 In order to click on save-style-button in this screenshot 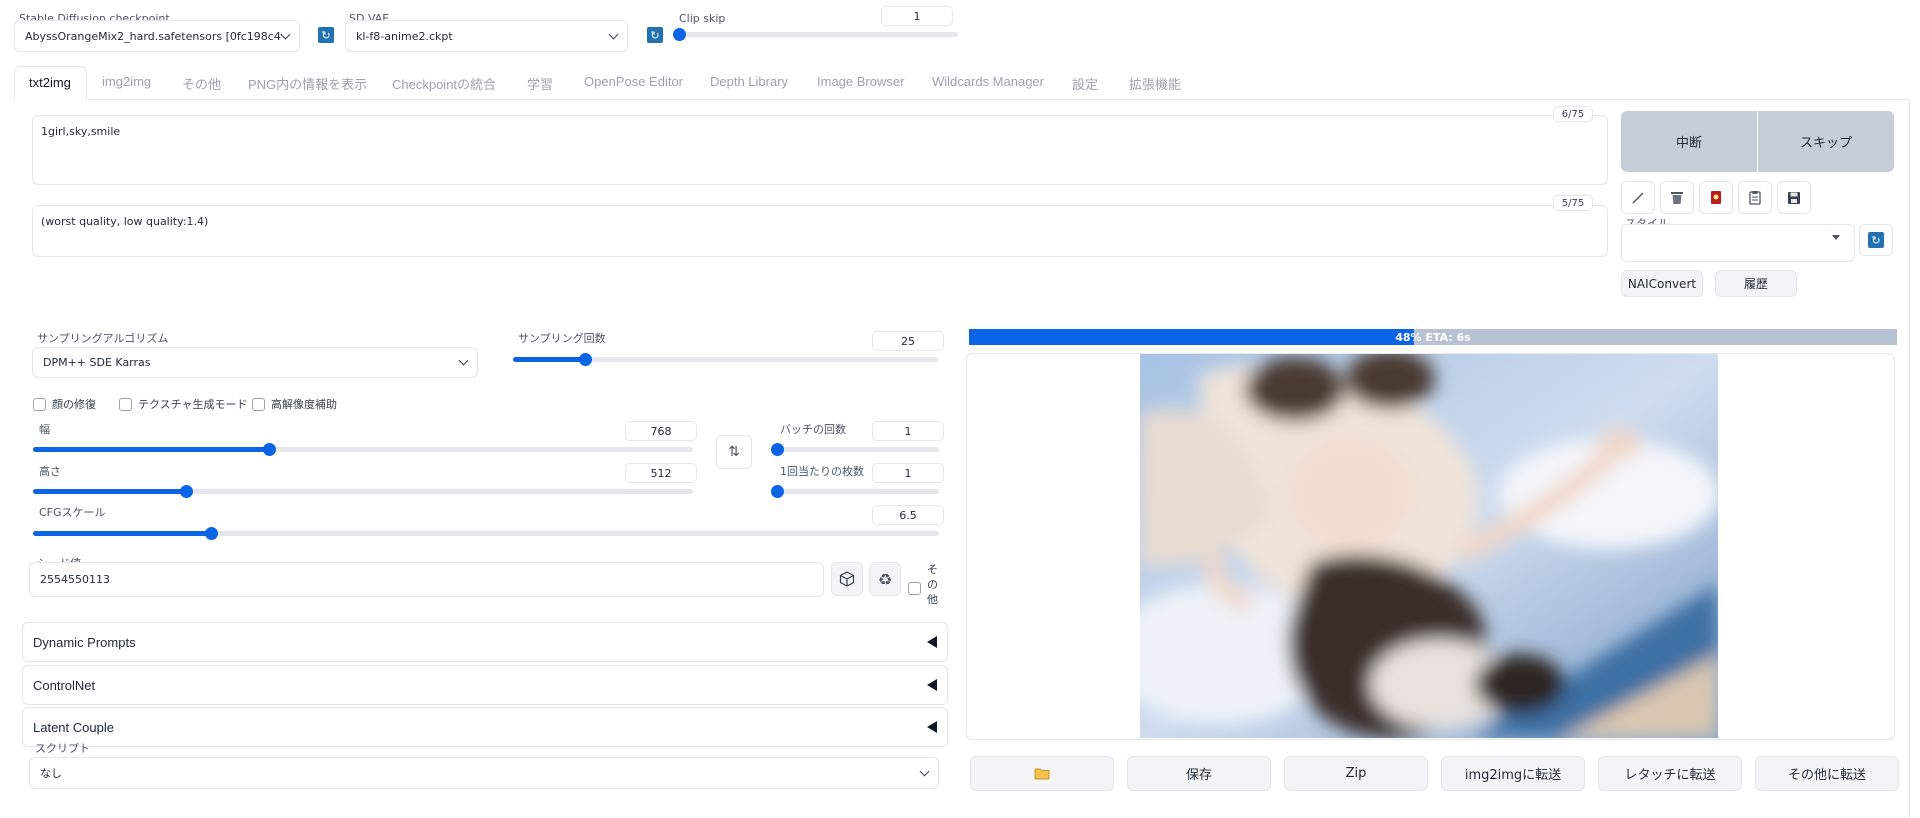, I will do `click(1794, 197)`.